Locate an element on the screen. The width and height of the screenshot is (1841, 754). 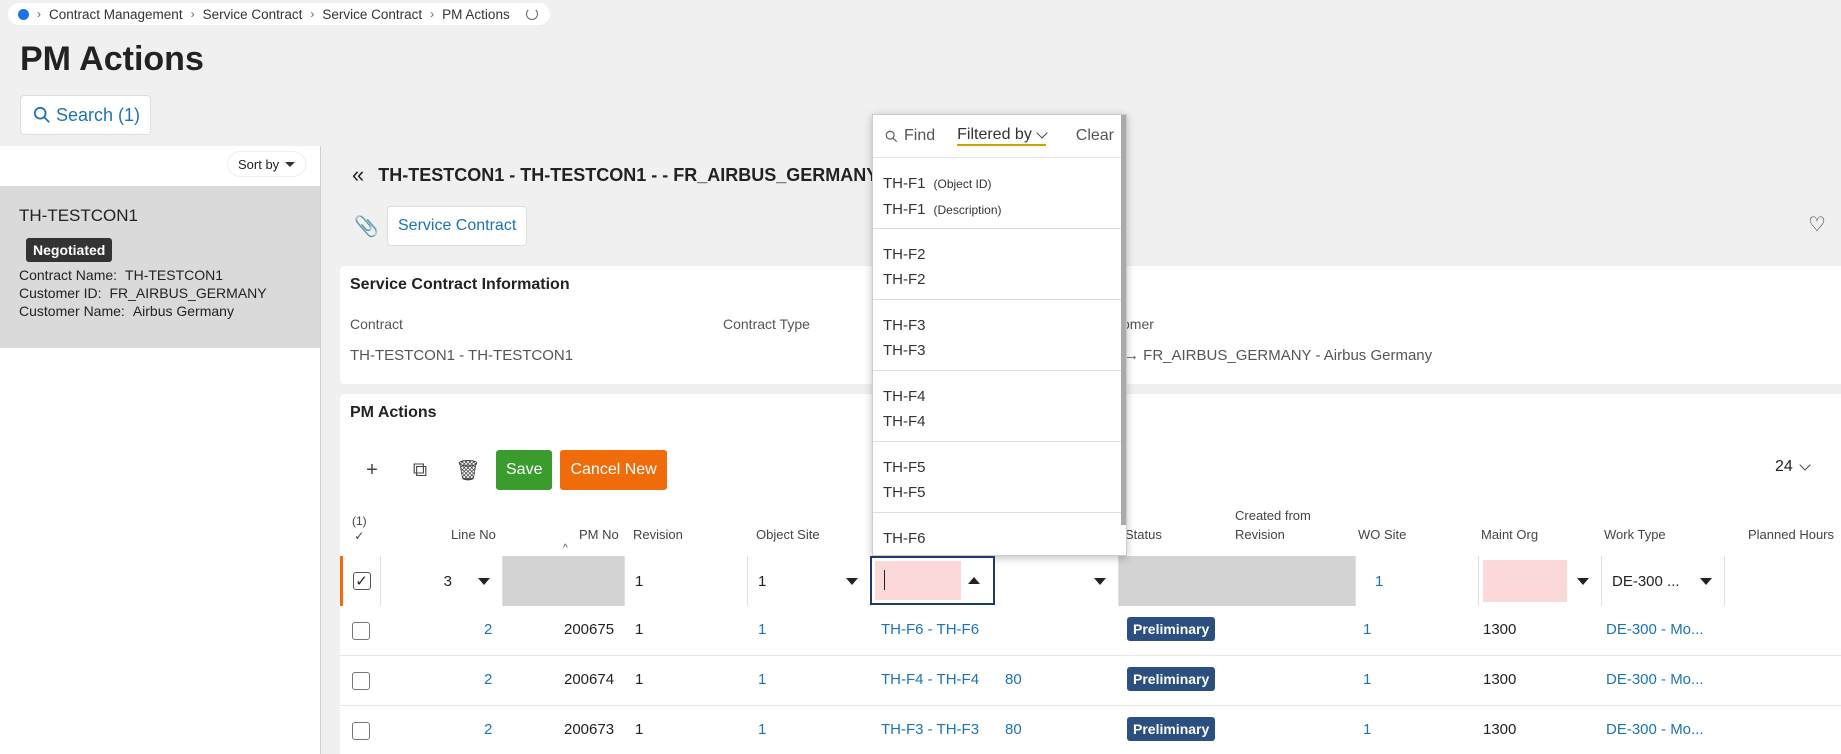
grid-title: PM Actions is located at coordinates (393, 412).